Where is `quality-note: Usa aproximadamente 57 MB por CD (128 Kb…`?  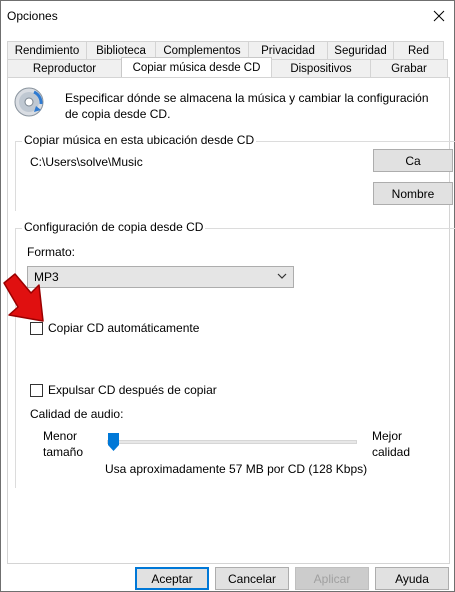
quality-note: Usa aproximadamente 57 MB por CD (128 Kb… is located at coordinates (236, 469).